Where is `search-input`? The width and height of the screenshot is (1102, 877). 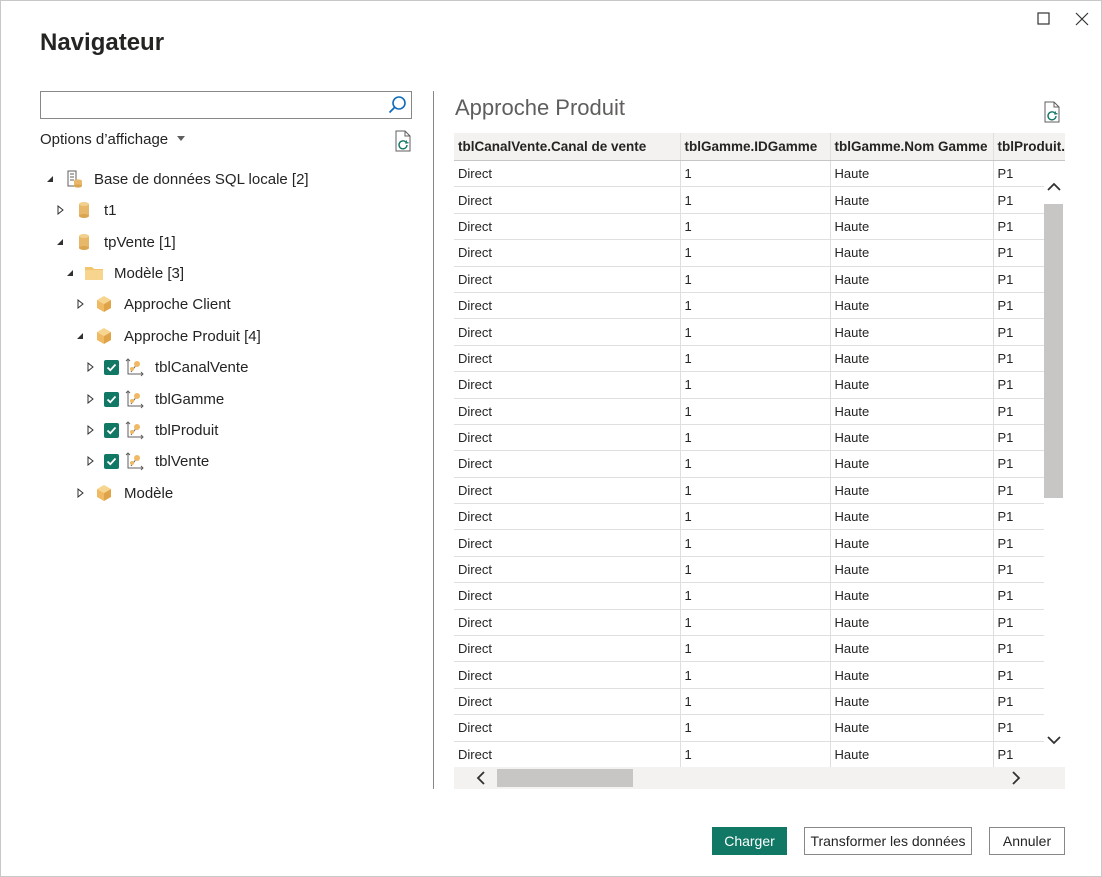 search-input is located at coordinates (212, 106).